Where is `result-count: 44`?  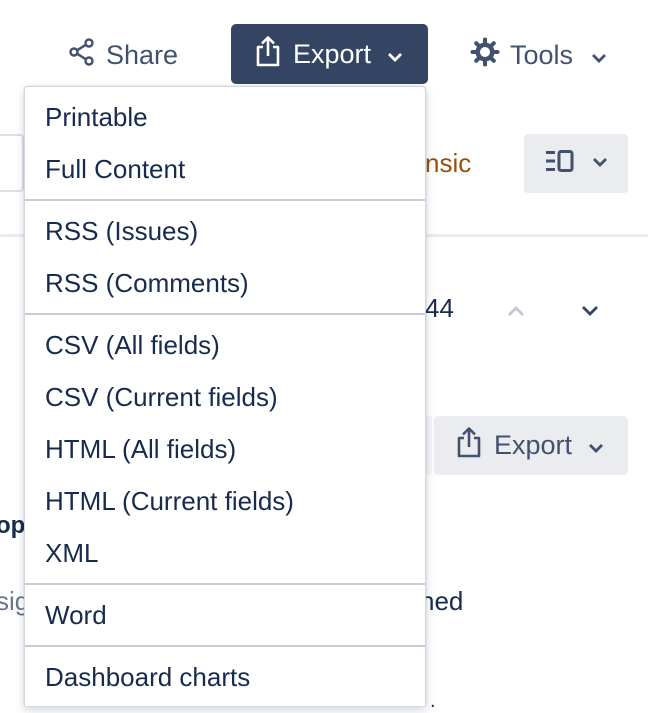
result-count: 44 is located at coordinates (439, 308).